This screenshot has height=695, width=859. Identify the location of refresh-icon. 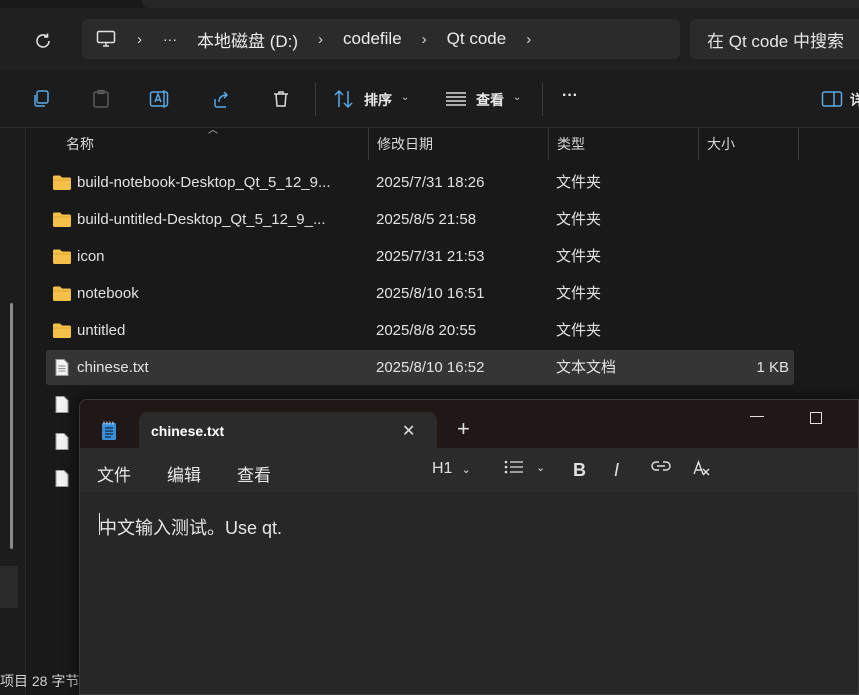
(43, 41).